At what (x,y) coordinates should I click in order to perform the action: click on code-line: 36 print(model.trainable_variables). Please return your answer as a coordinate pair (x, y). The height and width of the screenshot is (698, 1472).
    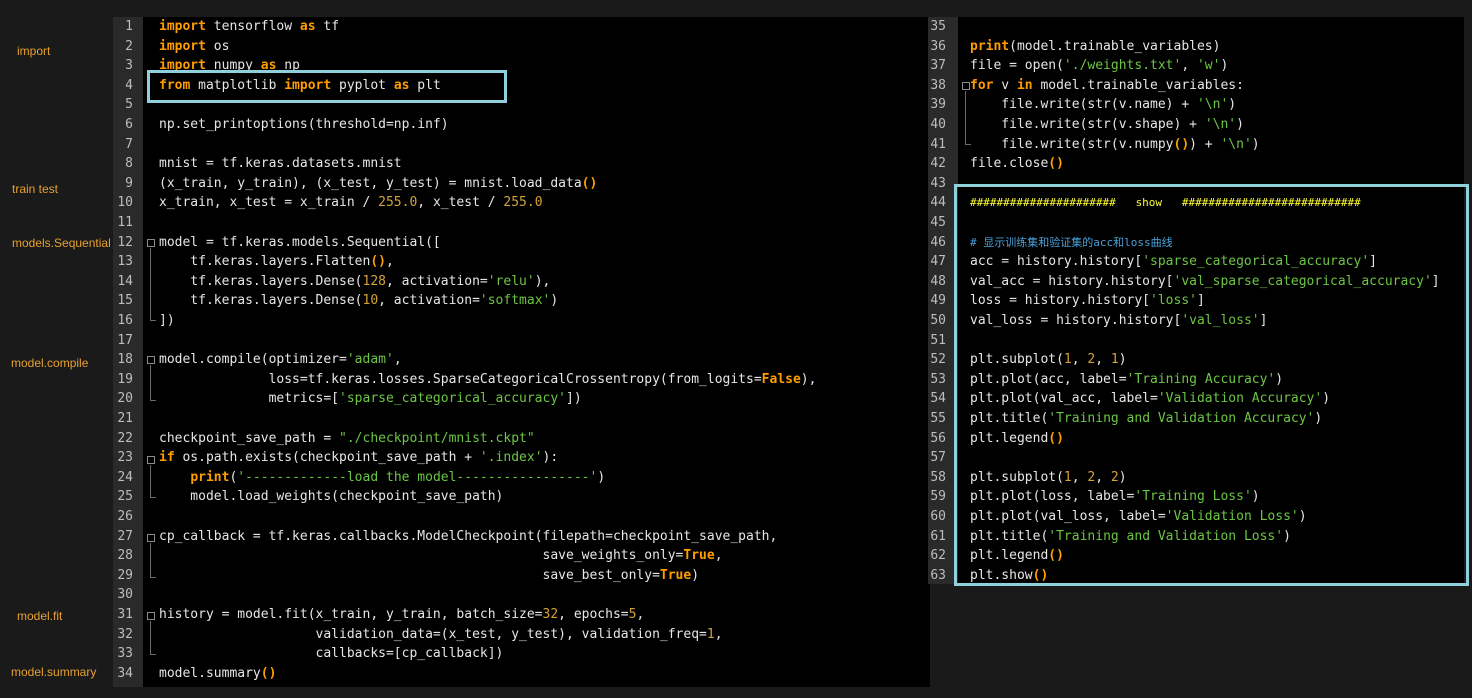
    Looking at the image, I should click on (1196, 47).